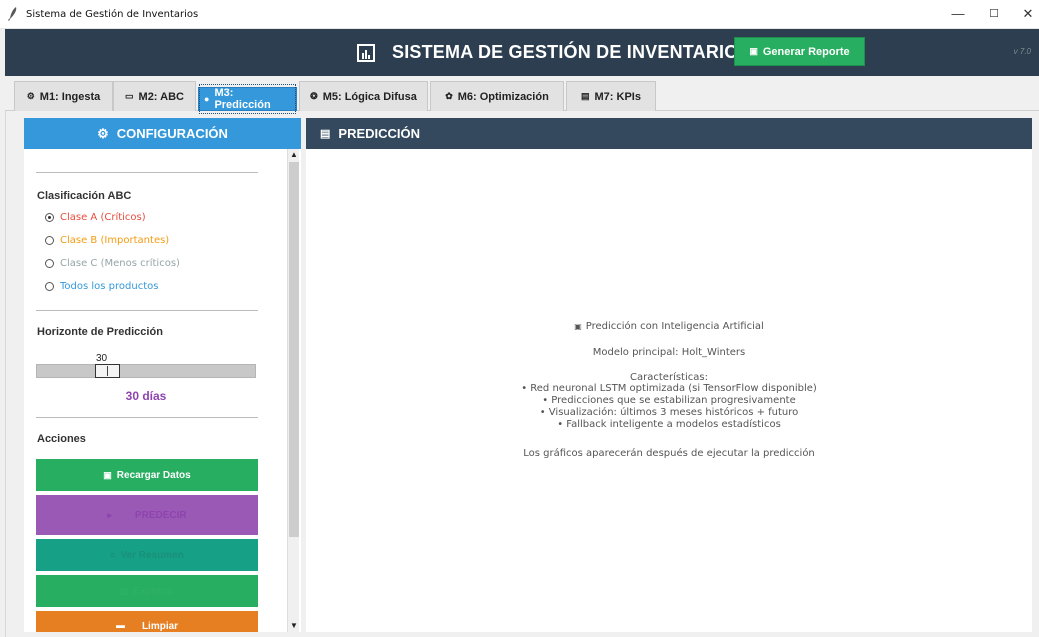 The width and height of the screenshot is (1039, 637). What do you see at coordinates (294, 349) in the screenshot?
I see `scrollbar-thumb` at bounding box center [294, 349].